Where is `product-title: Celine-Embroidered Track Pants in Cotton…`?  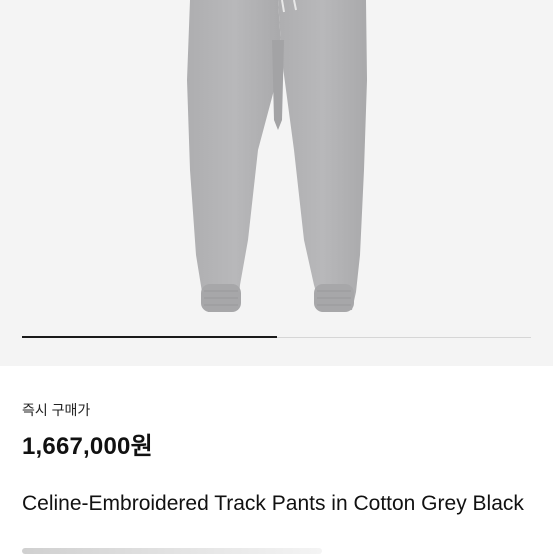
product-title: Celine-Embroidered Track Pants in Cotton… is located at coordinates (282, 504).